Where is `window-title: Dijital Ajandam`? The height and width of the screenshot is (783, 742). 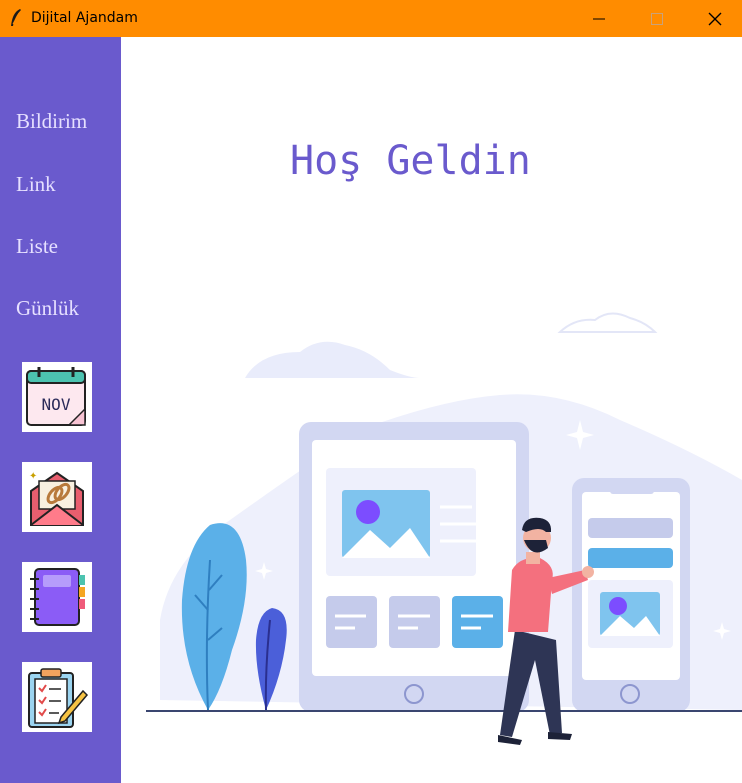
window-title: Dijital Ajandam is located at coordinates (84, 18).